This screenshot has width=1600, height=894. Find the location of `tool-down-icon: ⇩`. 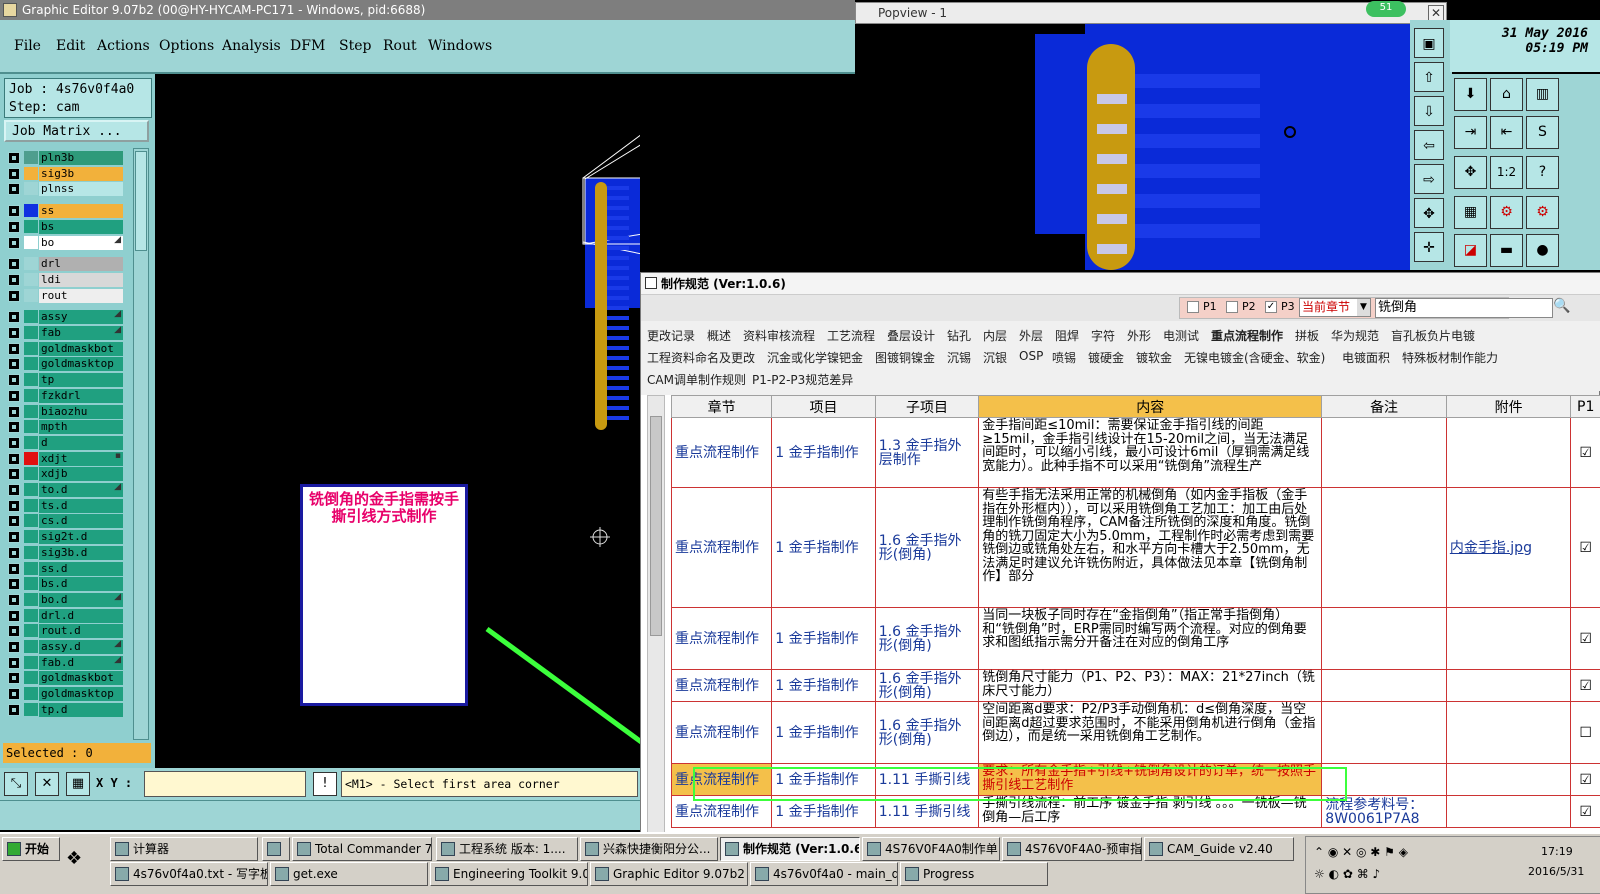

tool-down-icon: ⇩ is located at coordinates (1429, 111).